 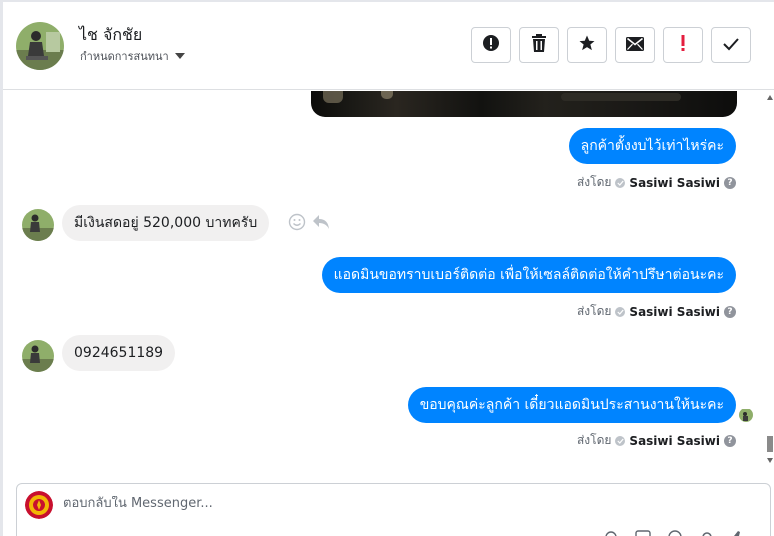 I want to click on page-avatar, so click(x=39, y=505).